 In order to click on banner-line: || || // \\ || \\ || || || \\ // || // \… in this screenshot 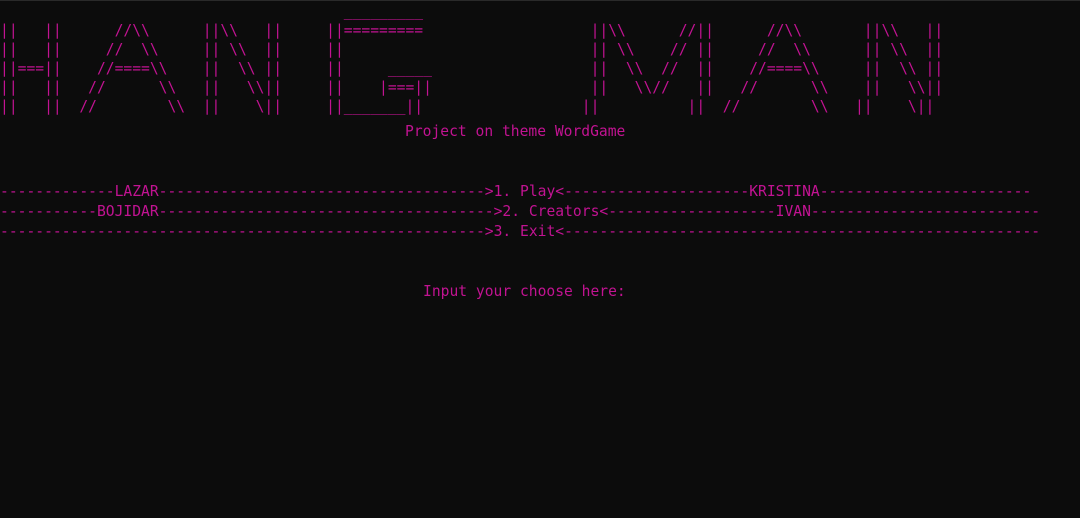, I will do `click(472, 49)`.